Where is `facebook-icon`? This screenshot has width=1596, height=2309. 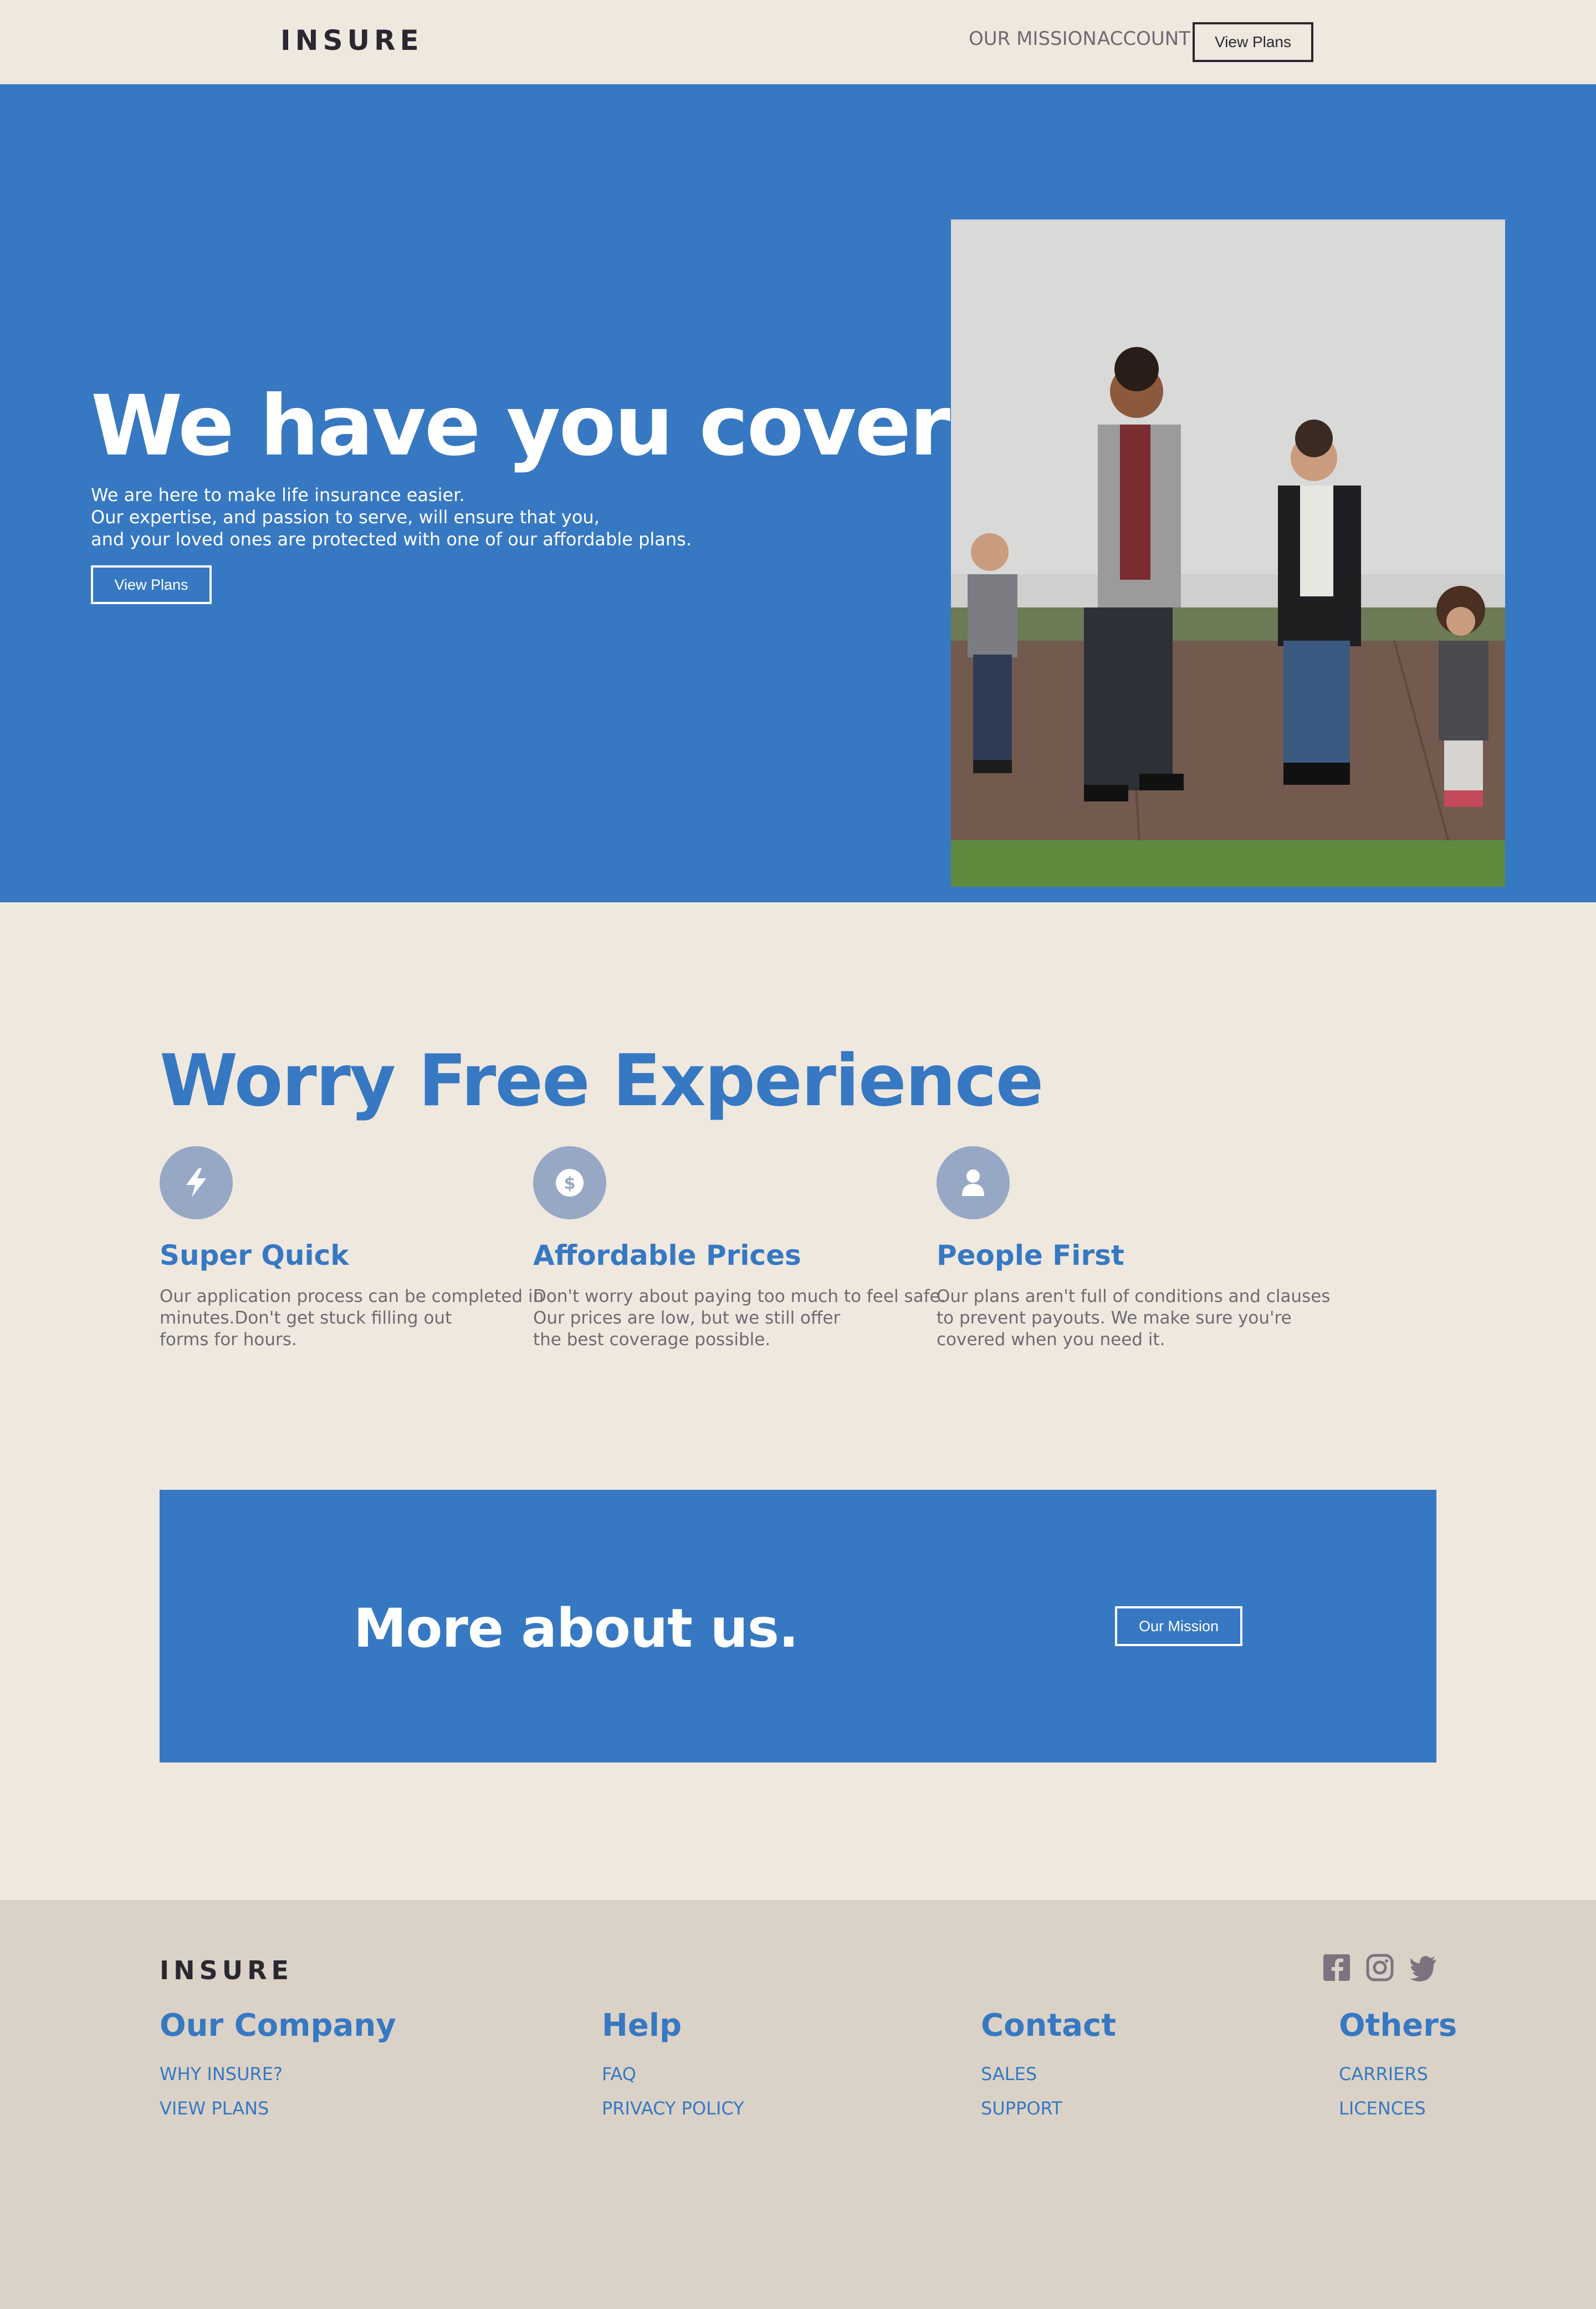
facebook-icon is located at coordinates (1336, 1967).